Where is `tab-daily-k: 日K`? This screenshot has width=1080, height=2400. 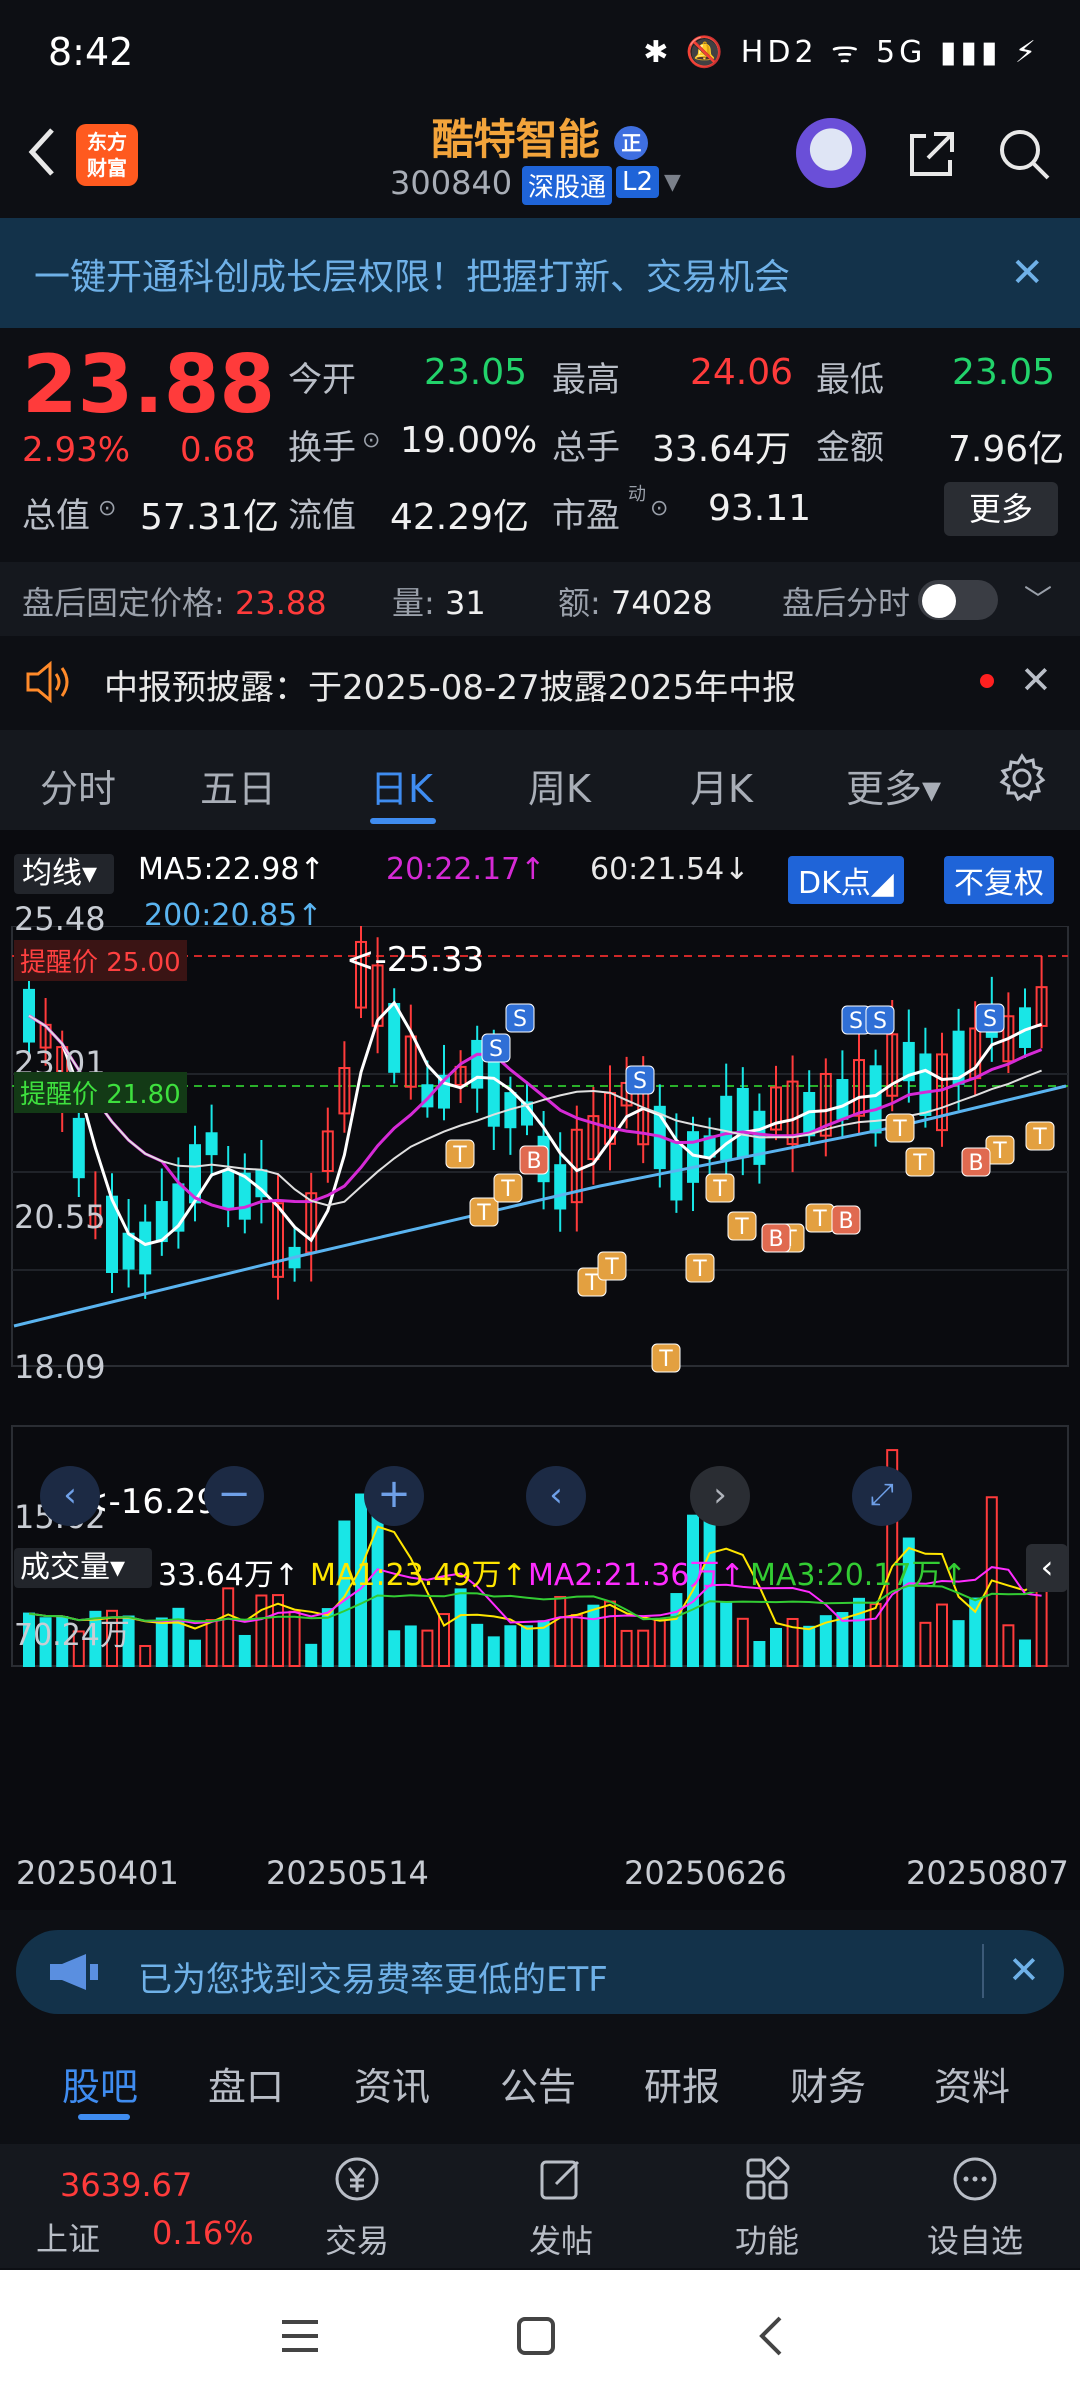 tab-daily-k: 日K is located at coordinates (401, 785).